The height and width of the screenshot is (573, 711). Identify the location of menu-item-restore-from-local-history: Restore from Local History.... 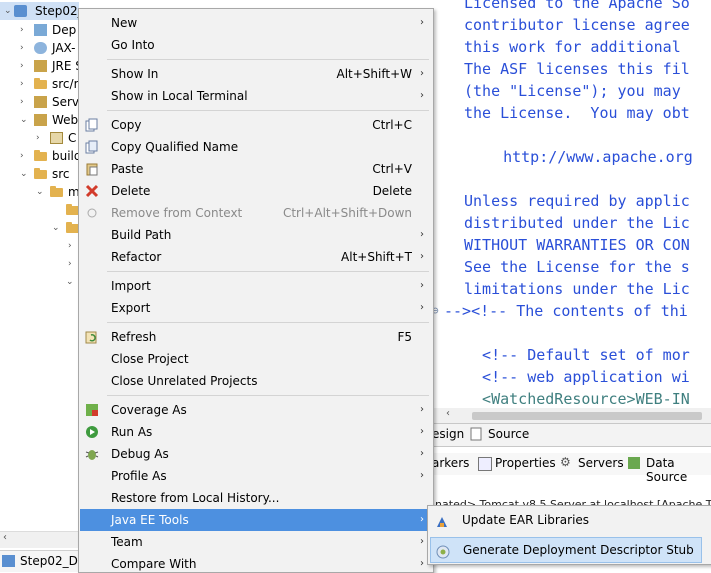
(256, 498).